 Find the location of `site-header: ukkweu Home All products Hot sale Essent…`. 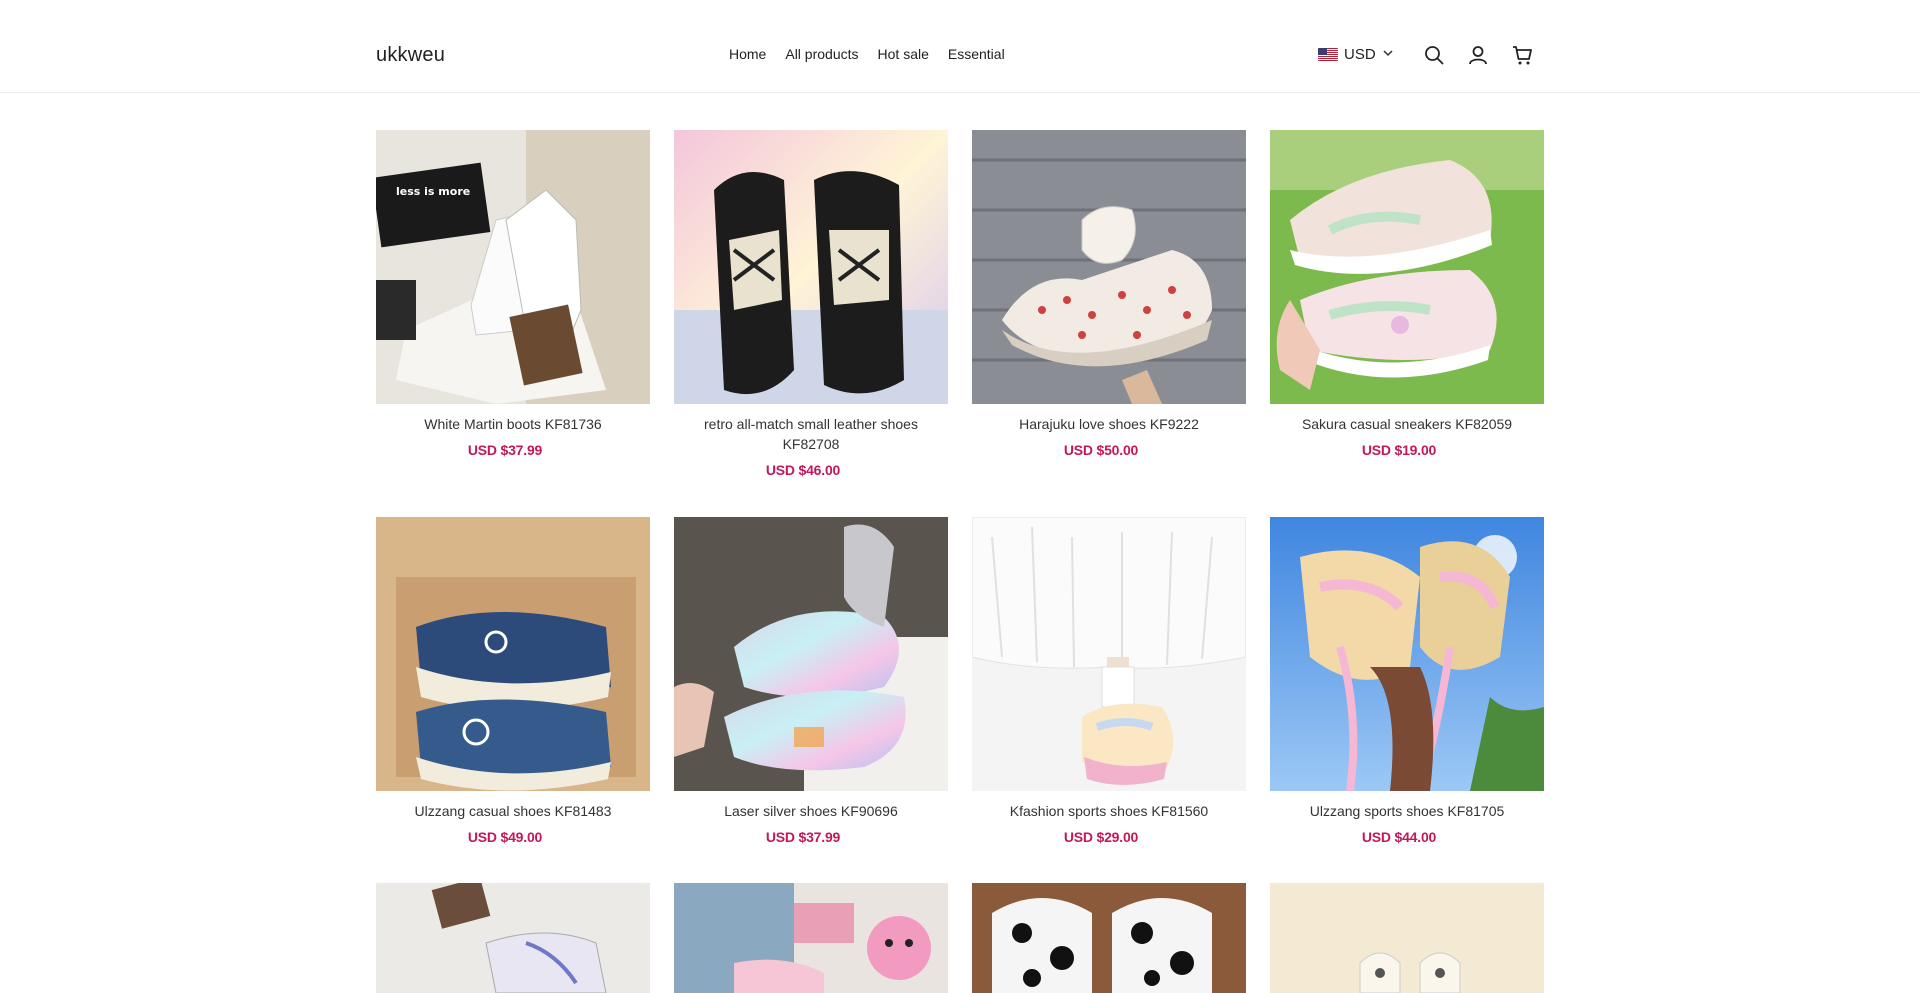

site-header: ukkweu Home All products Hot sale Essent… is located at coordinates (960, 46).